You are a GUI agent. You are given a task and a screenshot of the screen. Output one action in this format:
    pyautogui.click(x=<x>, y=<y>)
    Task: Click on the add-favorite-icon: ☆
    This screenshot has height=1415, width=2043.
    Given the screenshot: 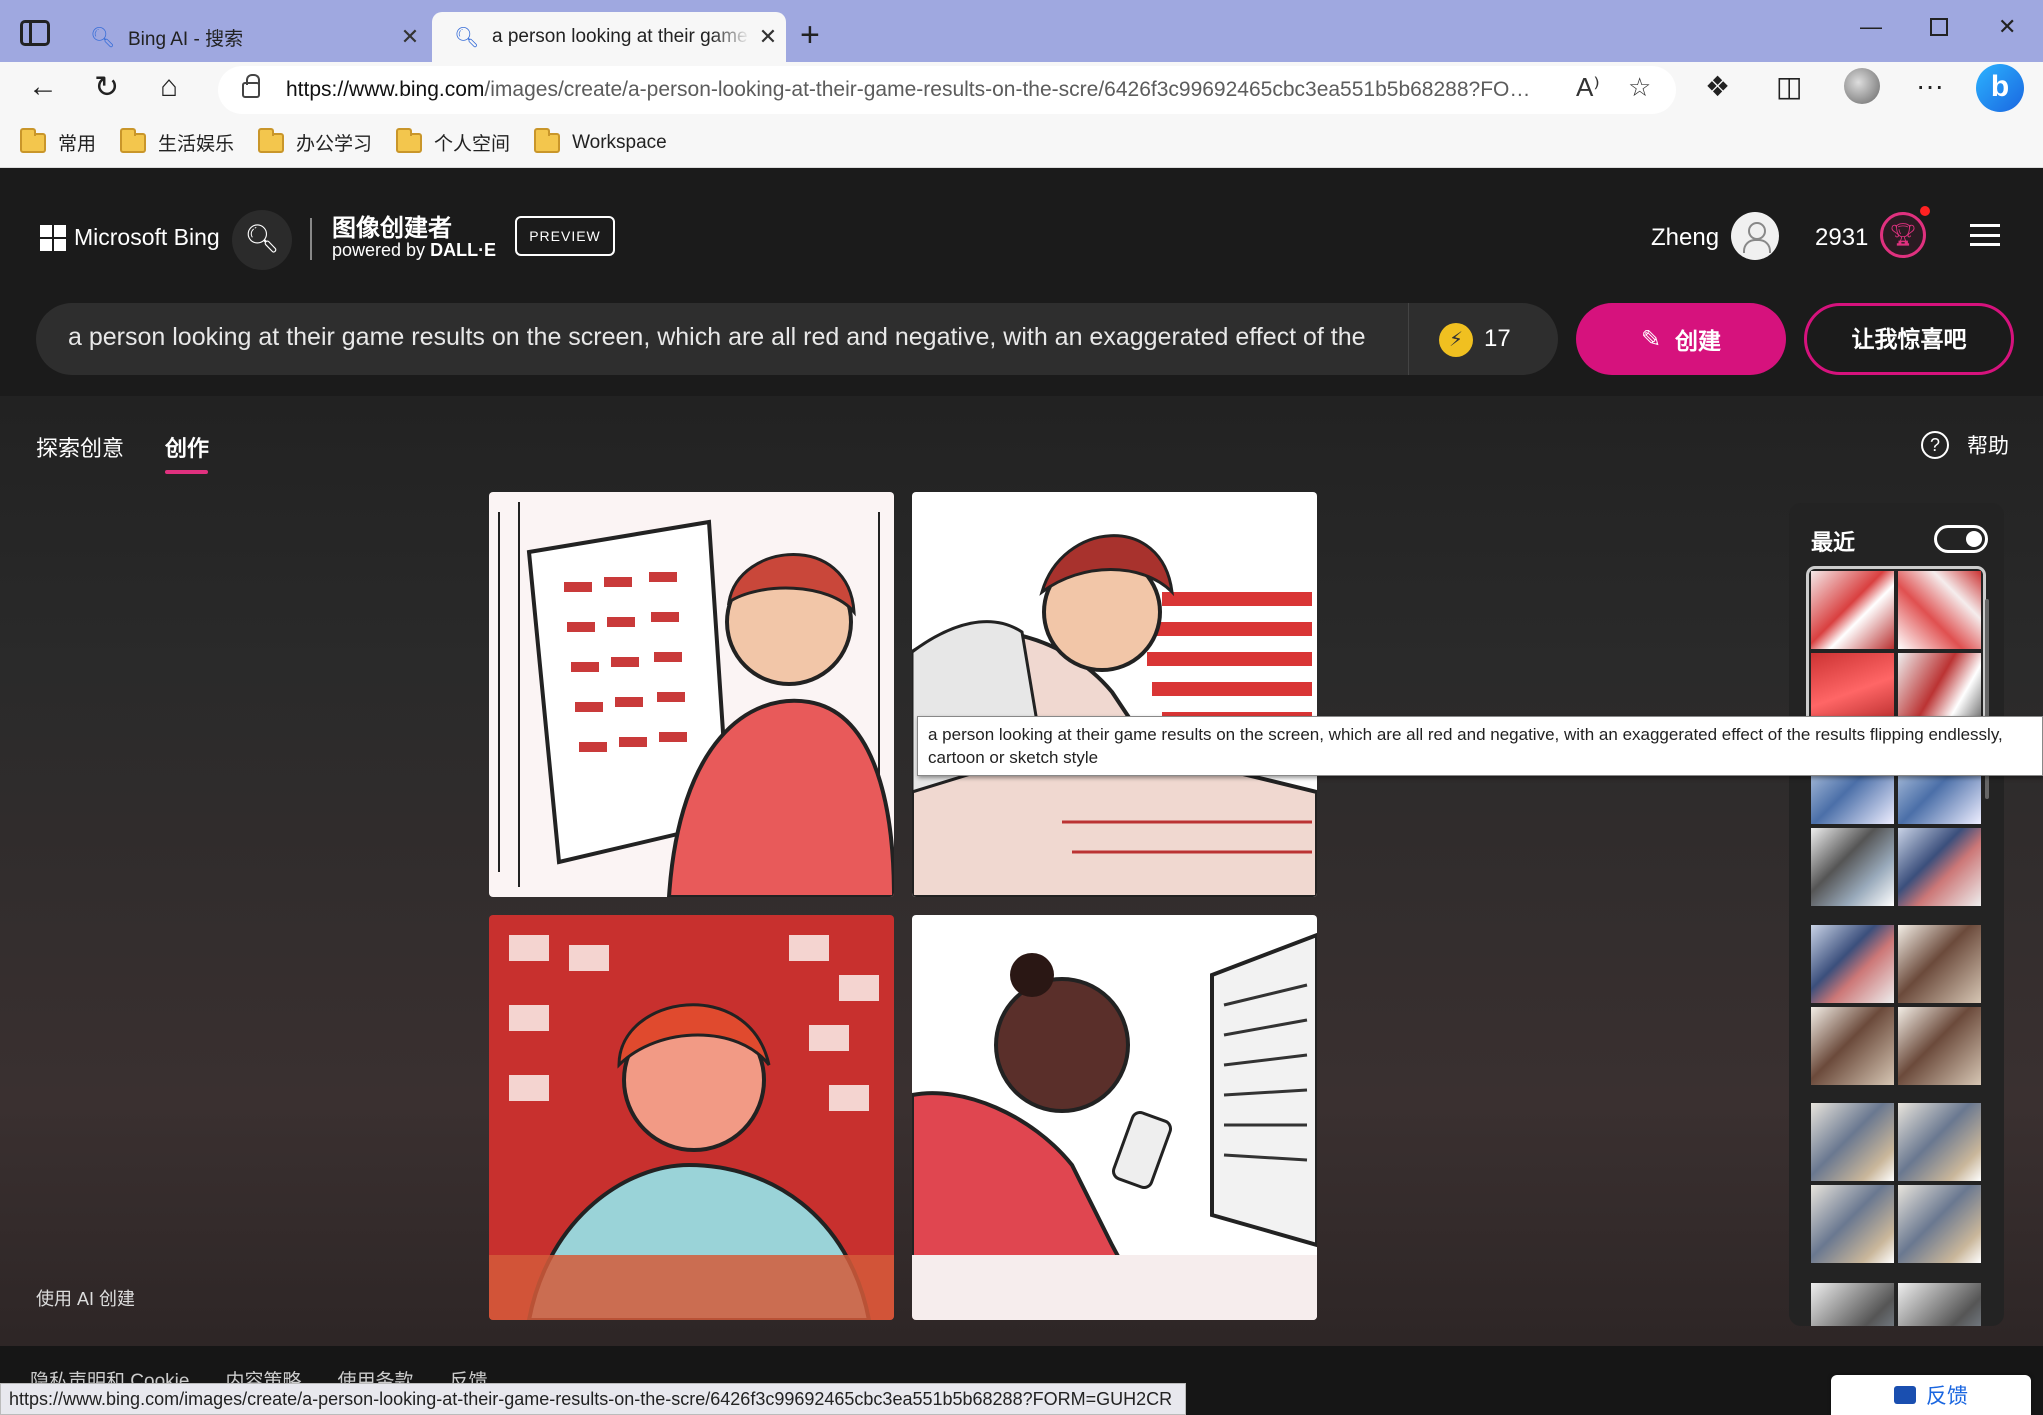 What is the action you would take?
    pyautogui.click(x=1639, y=87)
    